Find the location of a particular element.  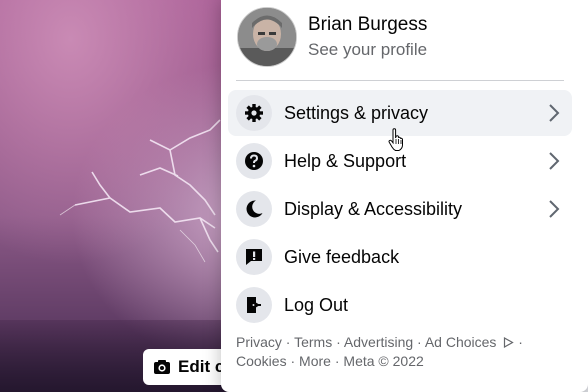

menu-item-label: Display & Accessibility is located at coordinates (373, 209).